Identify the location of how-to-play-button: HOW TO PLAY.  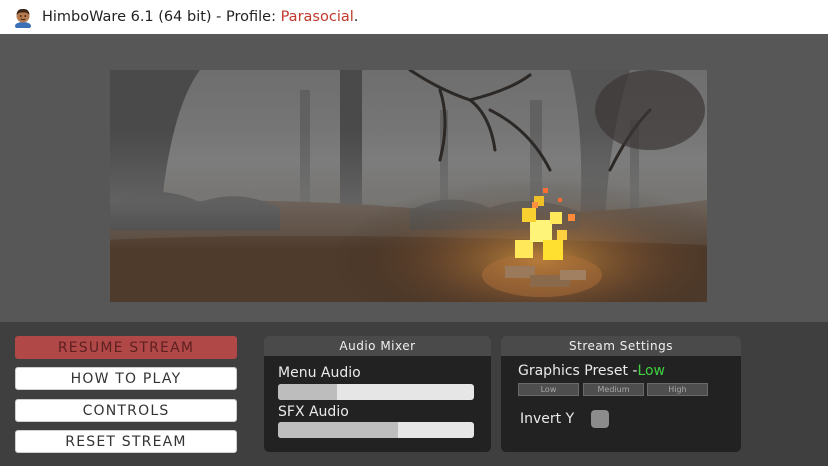
(126, 378).